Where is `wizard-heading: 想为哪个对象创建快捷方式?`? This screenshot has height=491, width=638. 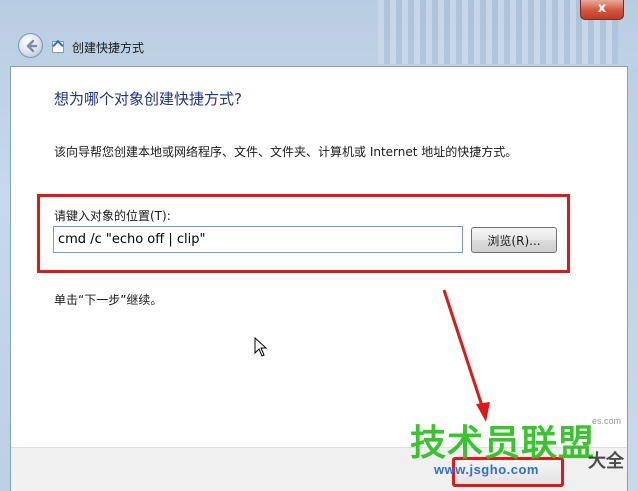 wizard-heading: 想为哪个对象创建快捷方式? is located at coordinates (148, 99).